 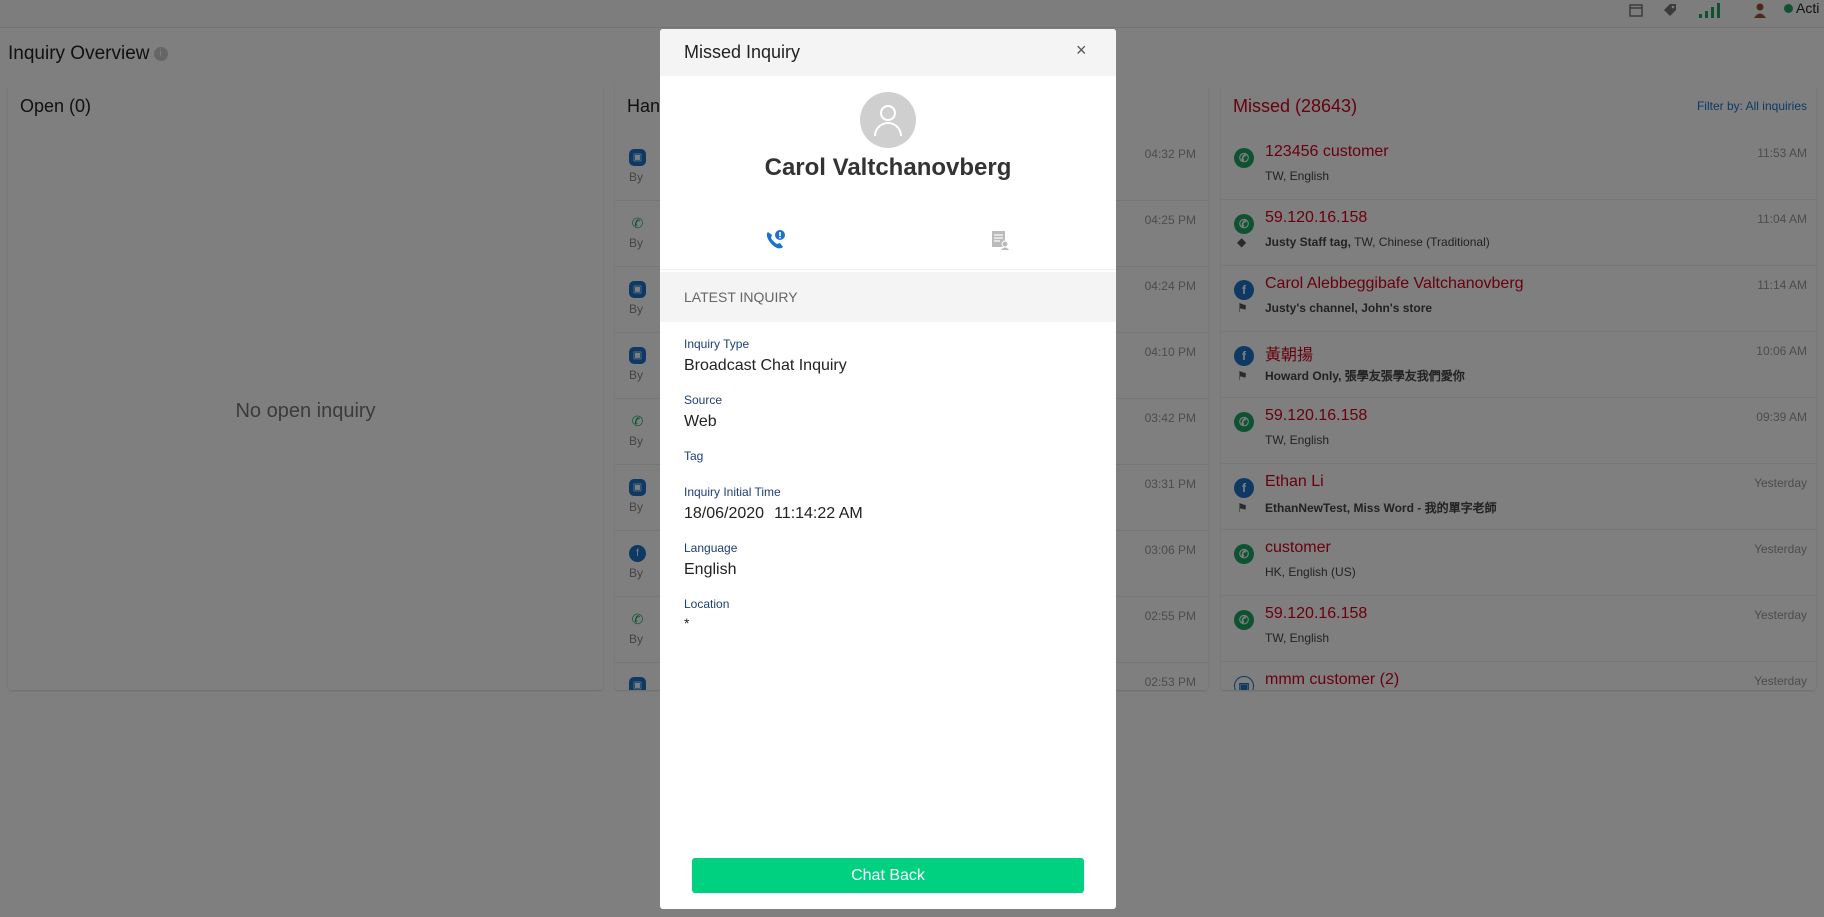 What do you see at coordinates (711, 548) in the screenshot?
I see `language-label: Language` at bounding box center [711, 548].